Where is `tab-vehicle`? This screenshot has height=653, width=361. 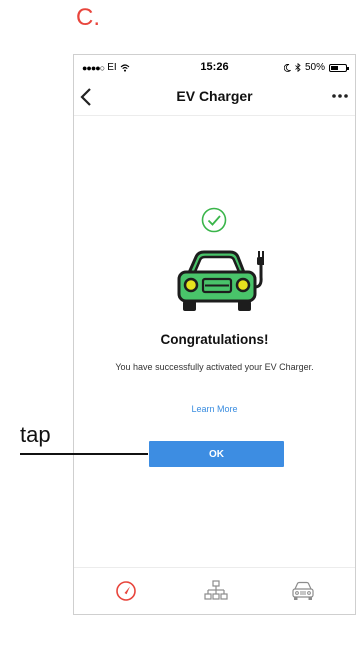
tab-vehicle is located at coordinates (303, 591).